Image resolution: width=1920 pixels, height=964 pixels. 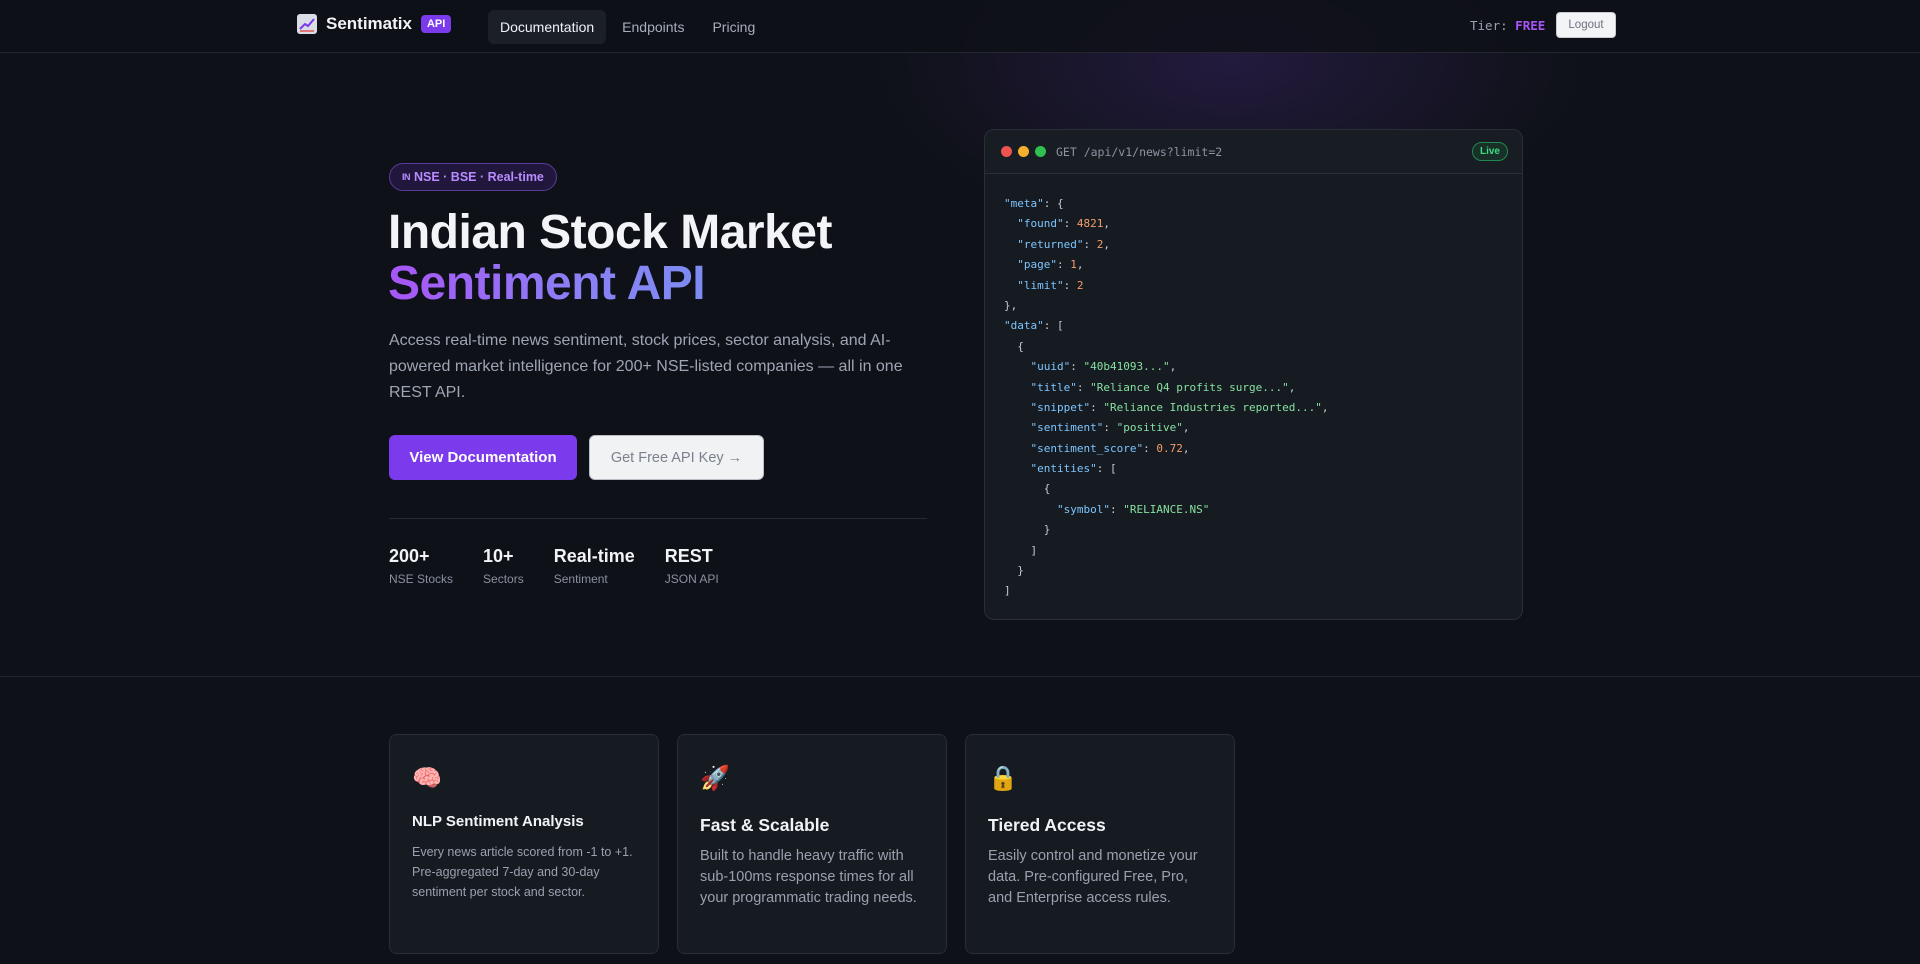 I want to click on brain-icon: 🧠, so click(x=427, y=778).